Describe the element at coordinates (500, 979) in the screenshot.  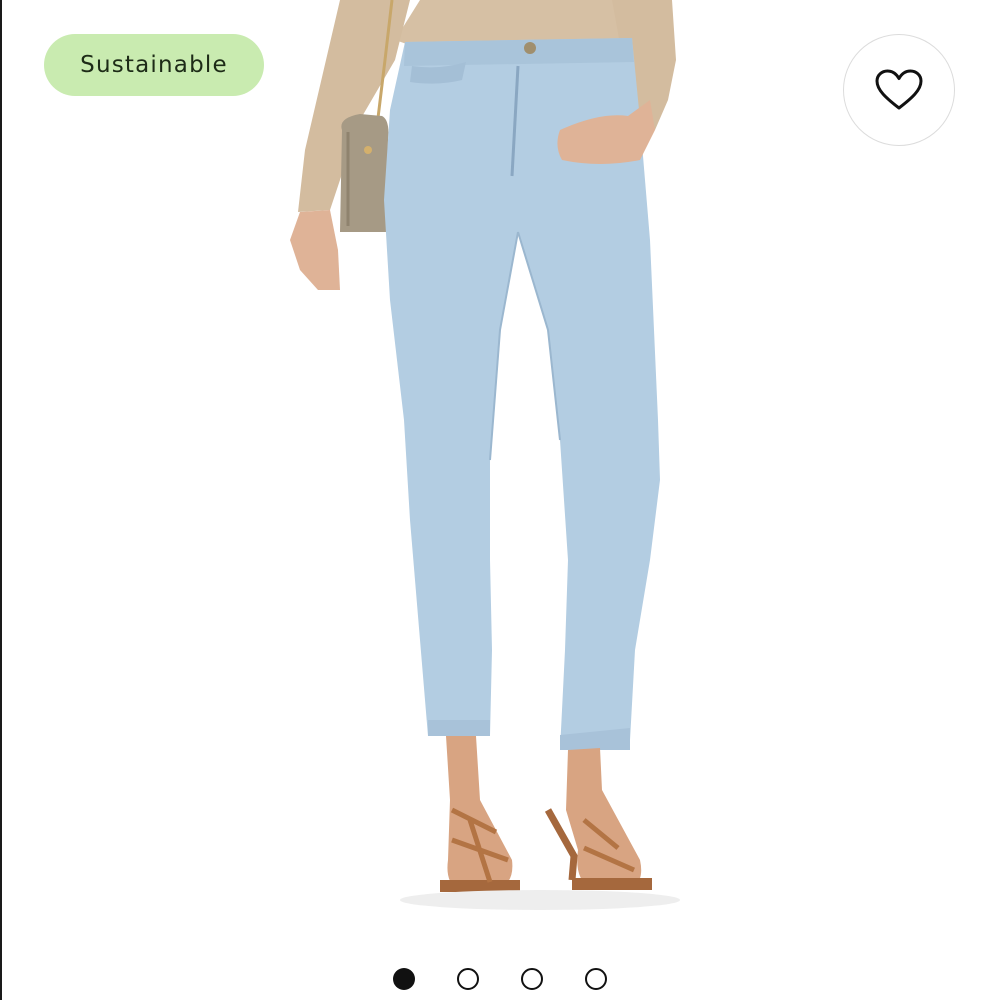
I see `carousel-indicator` at that location.